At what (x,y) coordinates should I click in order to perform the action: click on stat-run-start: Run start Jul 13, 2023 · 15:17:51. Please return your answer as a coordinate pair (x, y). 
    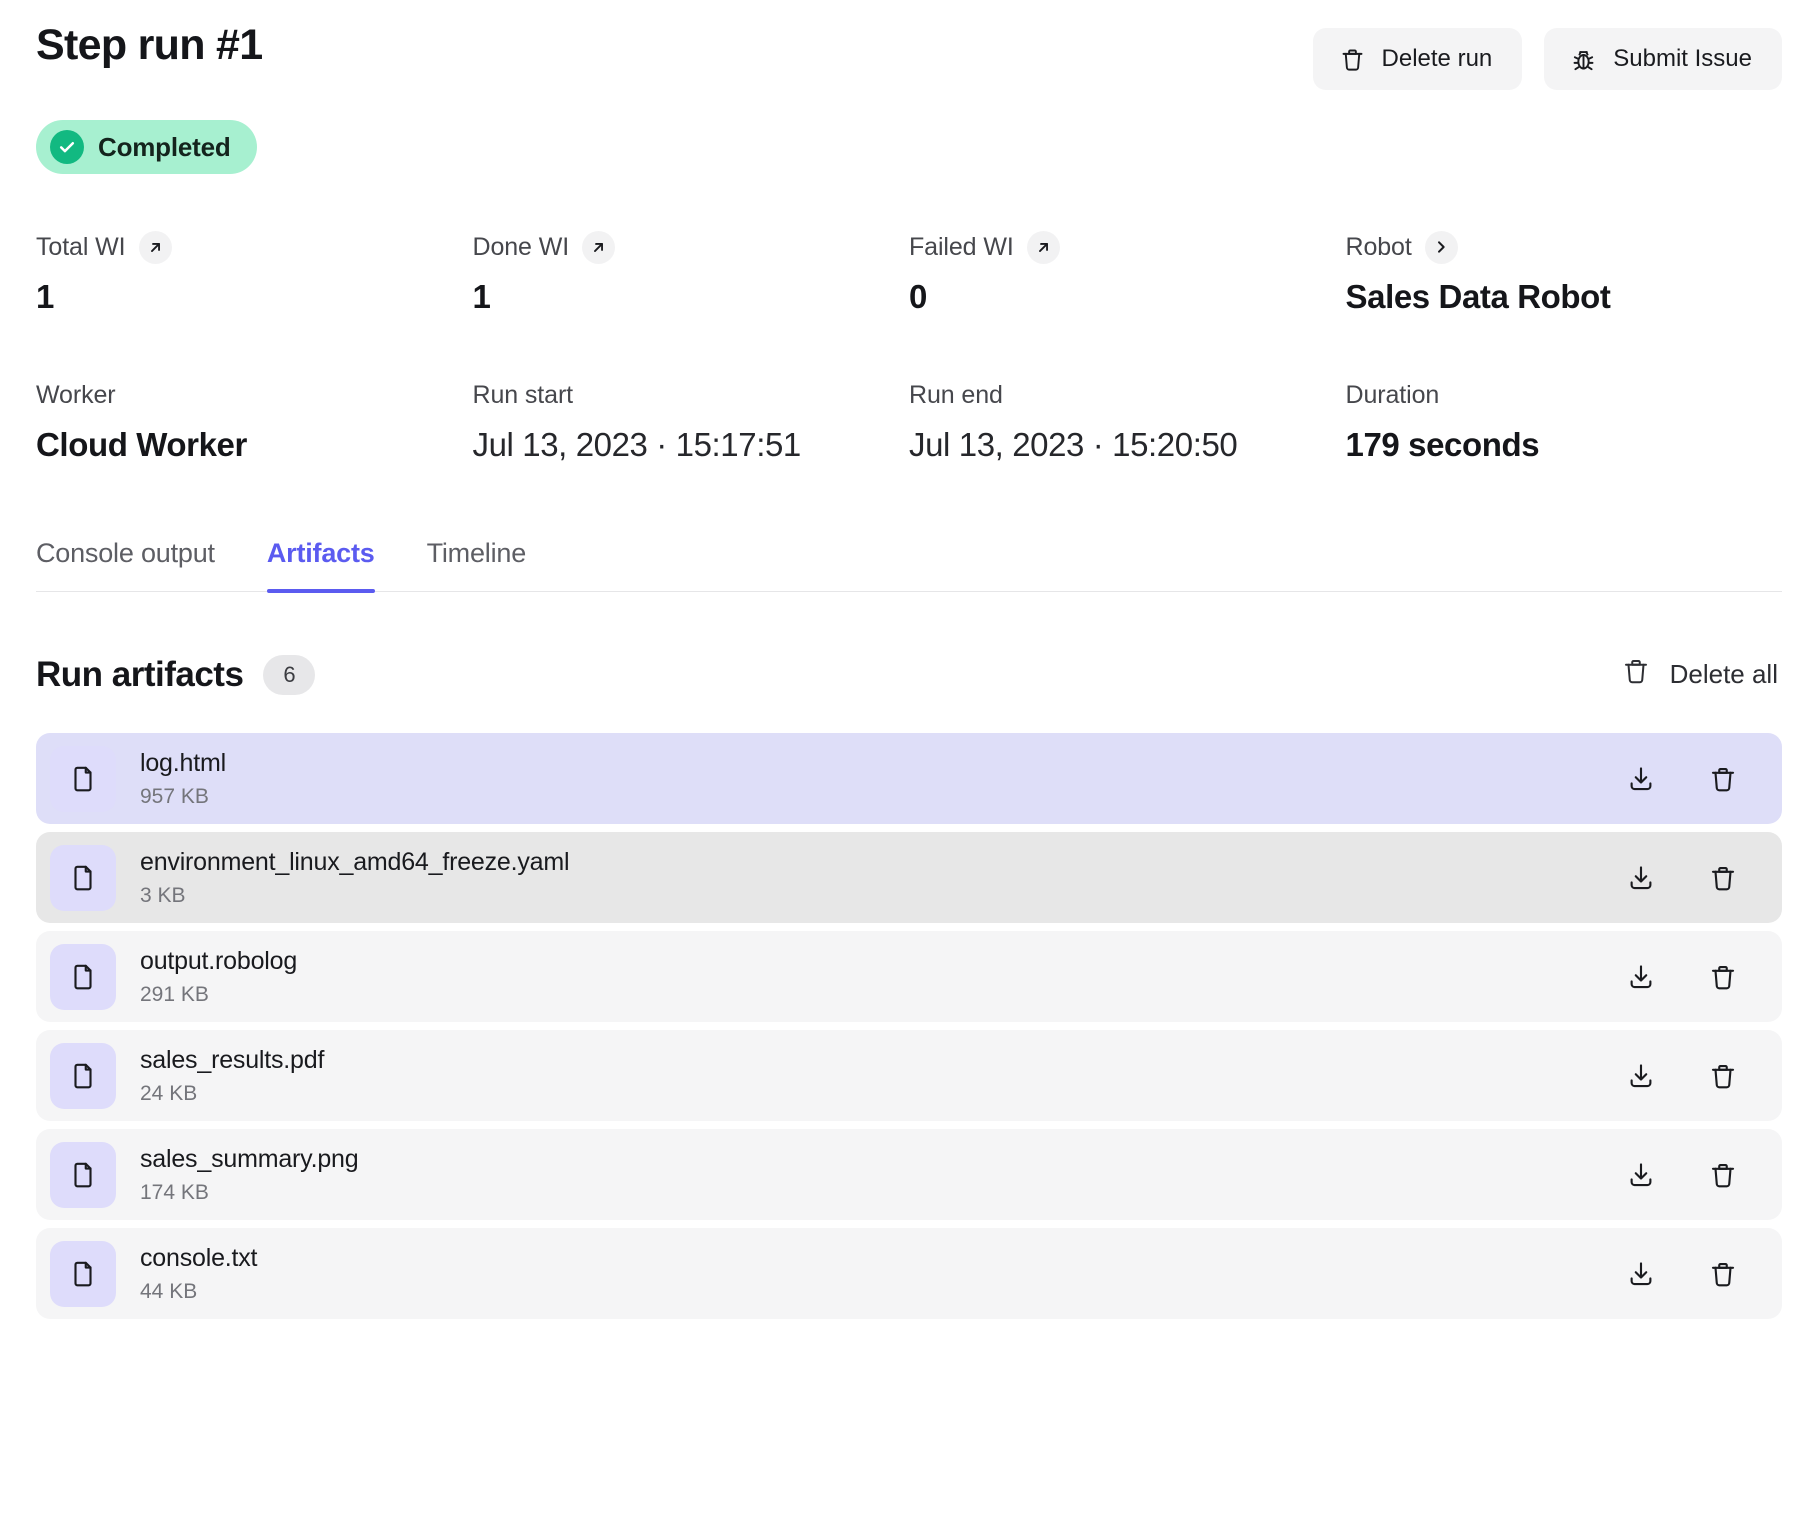
    Looking at the image, I should click on (691, 421).